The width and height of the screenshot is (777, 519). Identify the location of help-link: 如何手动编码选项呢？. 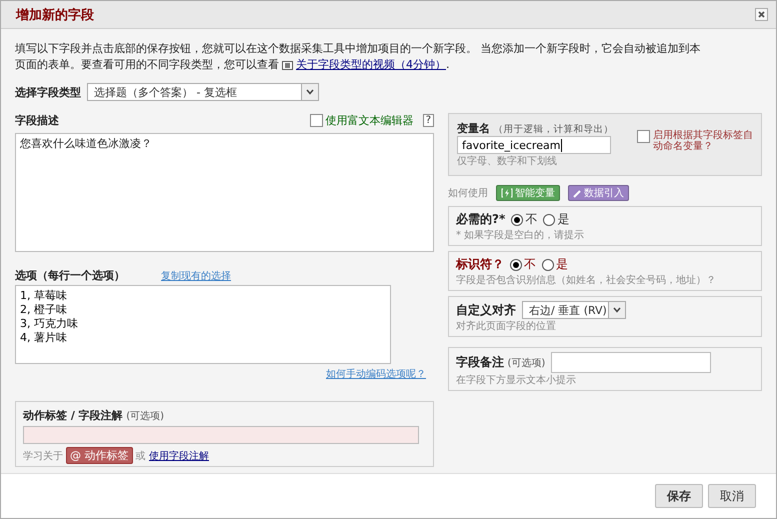
(376, 374).